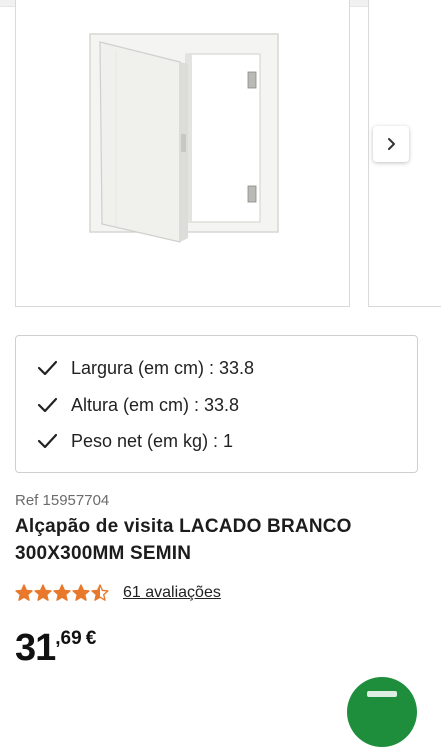 The image size is (441, 747). I want to click on product-title-line: 300X300MM SEMIN, so click(103, 553).